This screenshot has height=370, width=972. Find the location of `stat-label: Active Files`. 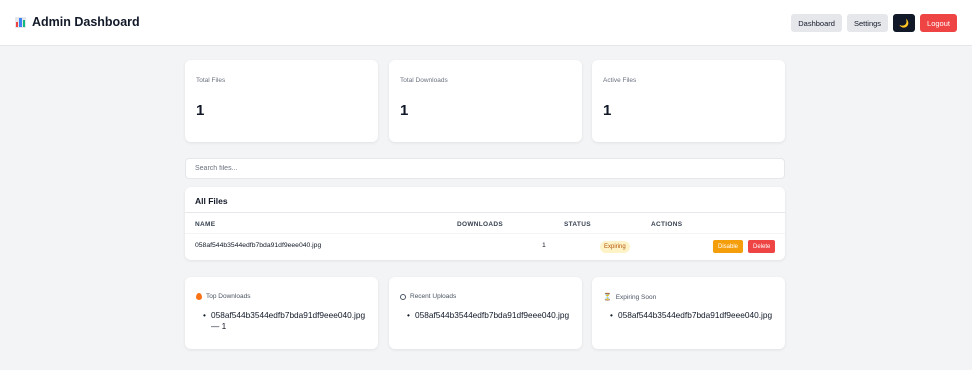

stat-label: Active Files is located at coordinates (620, 80).